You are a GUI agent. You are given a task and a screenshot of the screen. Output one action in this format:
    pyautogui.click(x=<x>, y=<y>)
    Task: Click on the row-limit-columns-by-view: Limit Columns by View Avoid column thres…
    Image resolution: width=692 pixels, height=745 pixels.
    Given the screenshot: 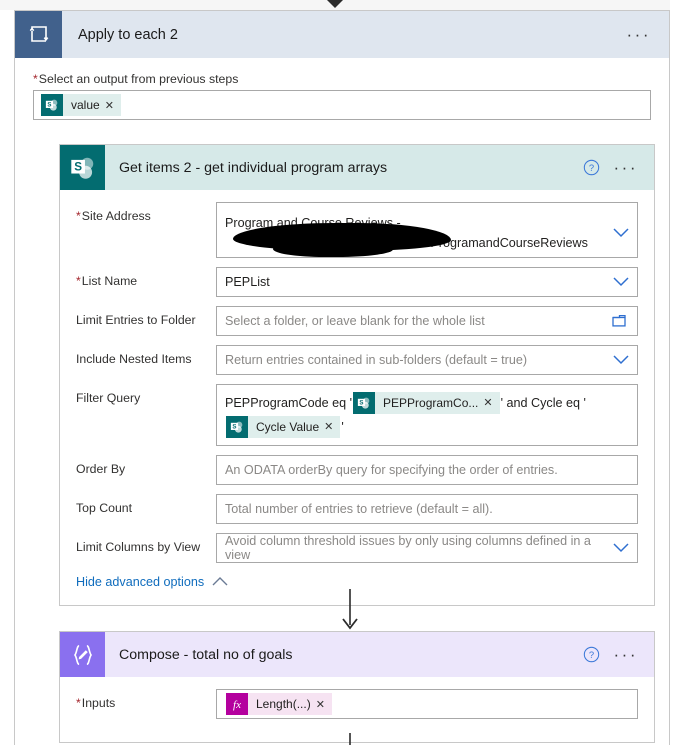 What is the action you would take?
    pyautogui.click(x=357, y=548)
    